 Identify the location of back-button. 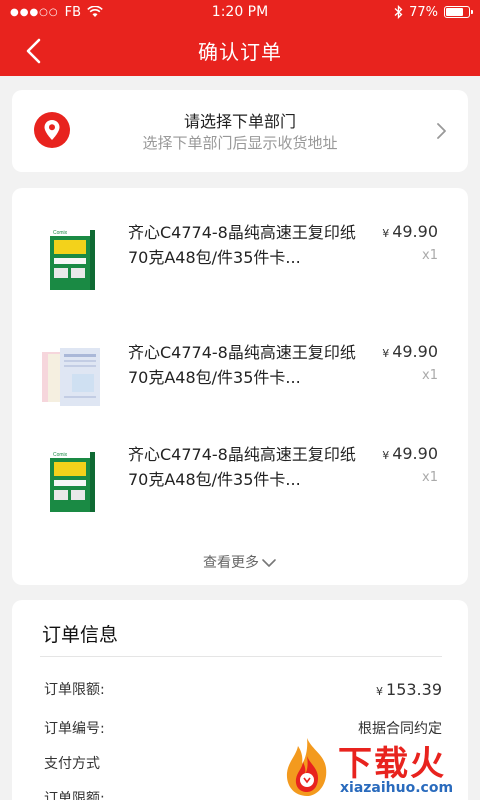
(35, 51).